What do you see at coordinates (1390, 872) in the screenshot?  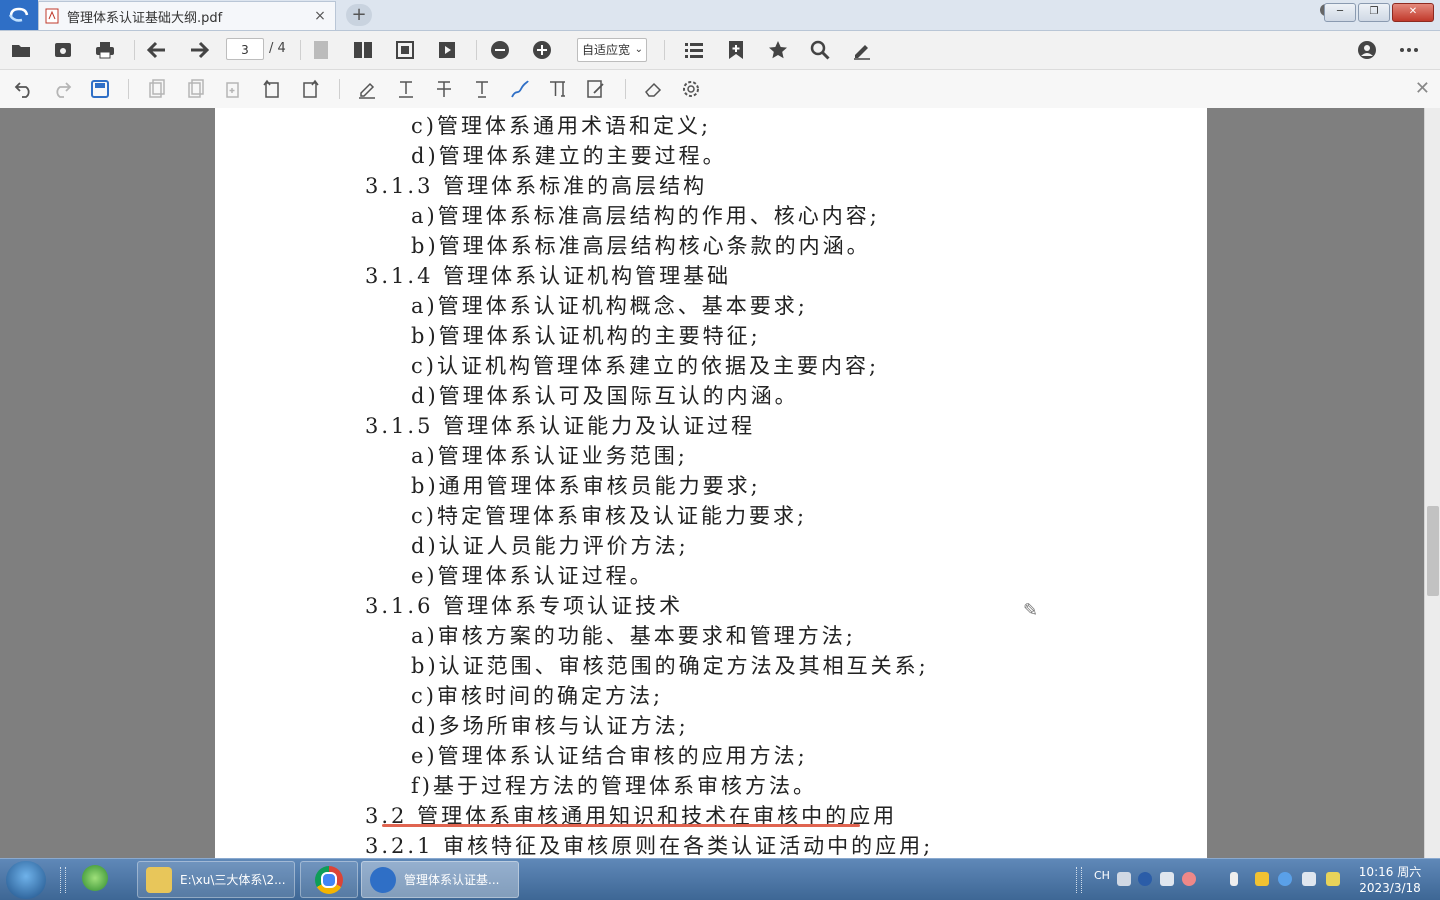 I see `clock-time: 10:16 周六` at bounding box center [1390, 872].